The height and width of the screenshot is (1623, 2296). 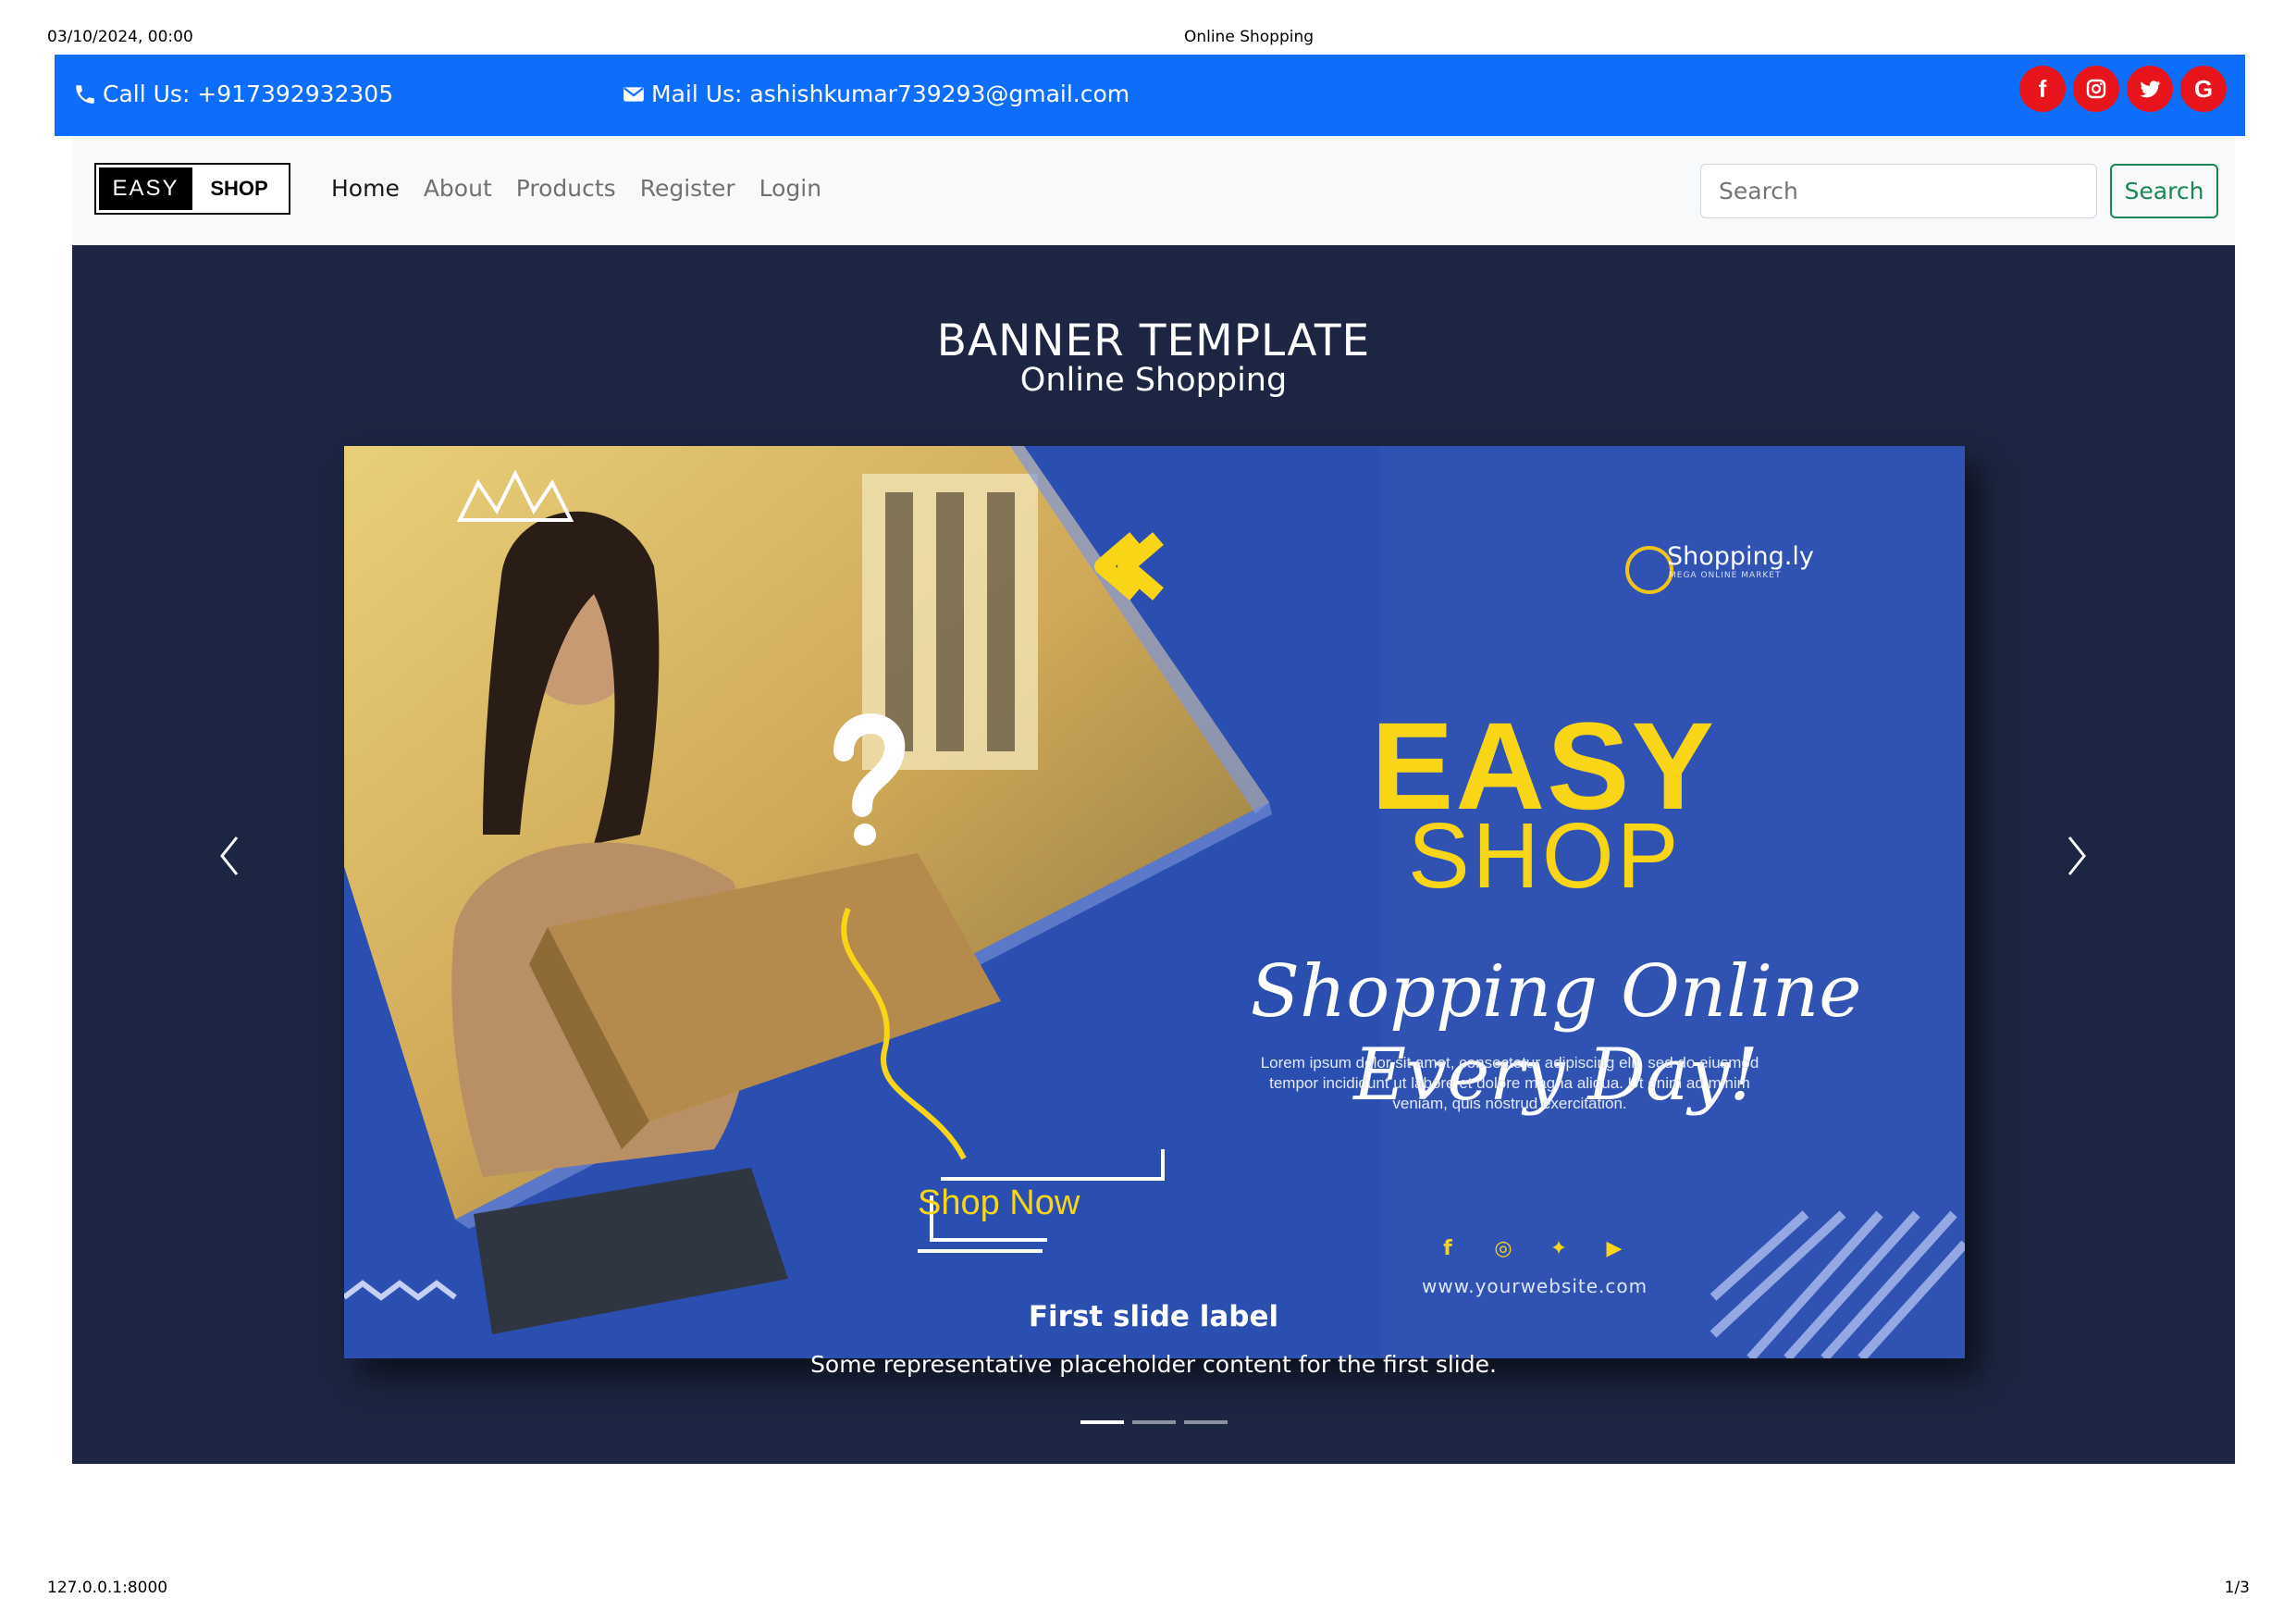 I want to click on search-input, so click(x=1898, y=191).